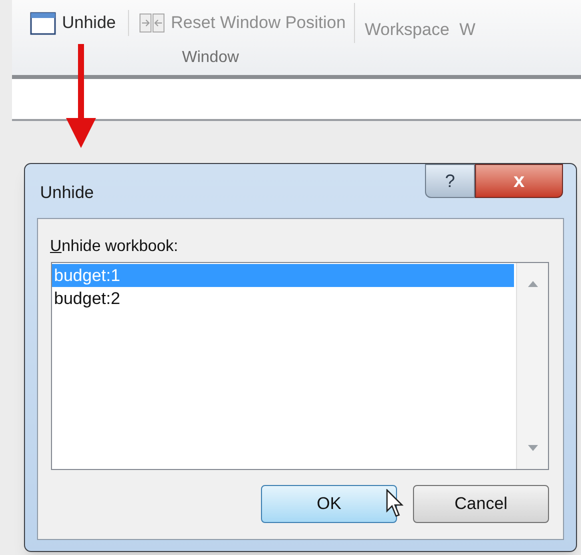 This screenshot has width=581, height=555. I want to click on scrollbar, so click(532, 366).